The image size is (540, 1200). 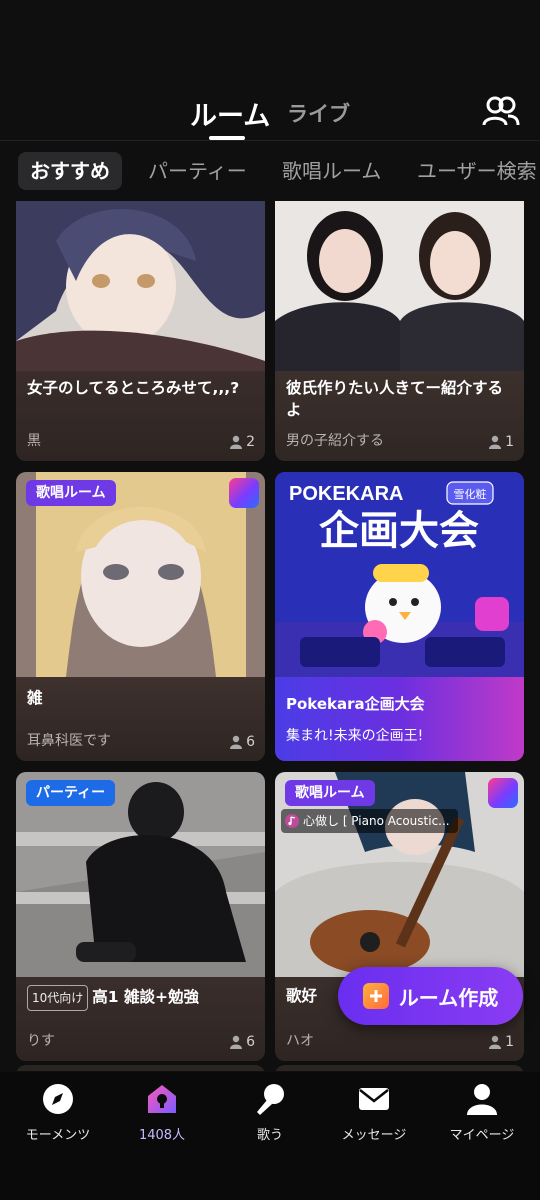 What do you see at coordinates (145, 997) in the screenshot?
I see `room-title-text: 高1 雑談+勉強` at bounding box center [145, 997].